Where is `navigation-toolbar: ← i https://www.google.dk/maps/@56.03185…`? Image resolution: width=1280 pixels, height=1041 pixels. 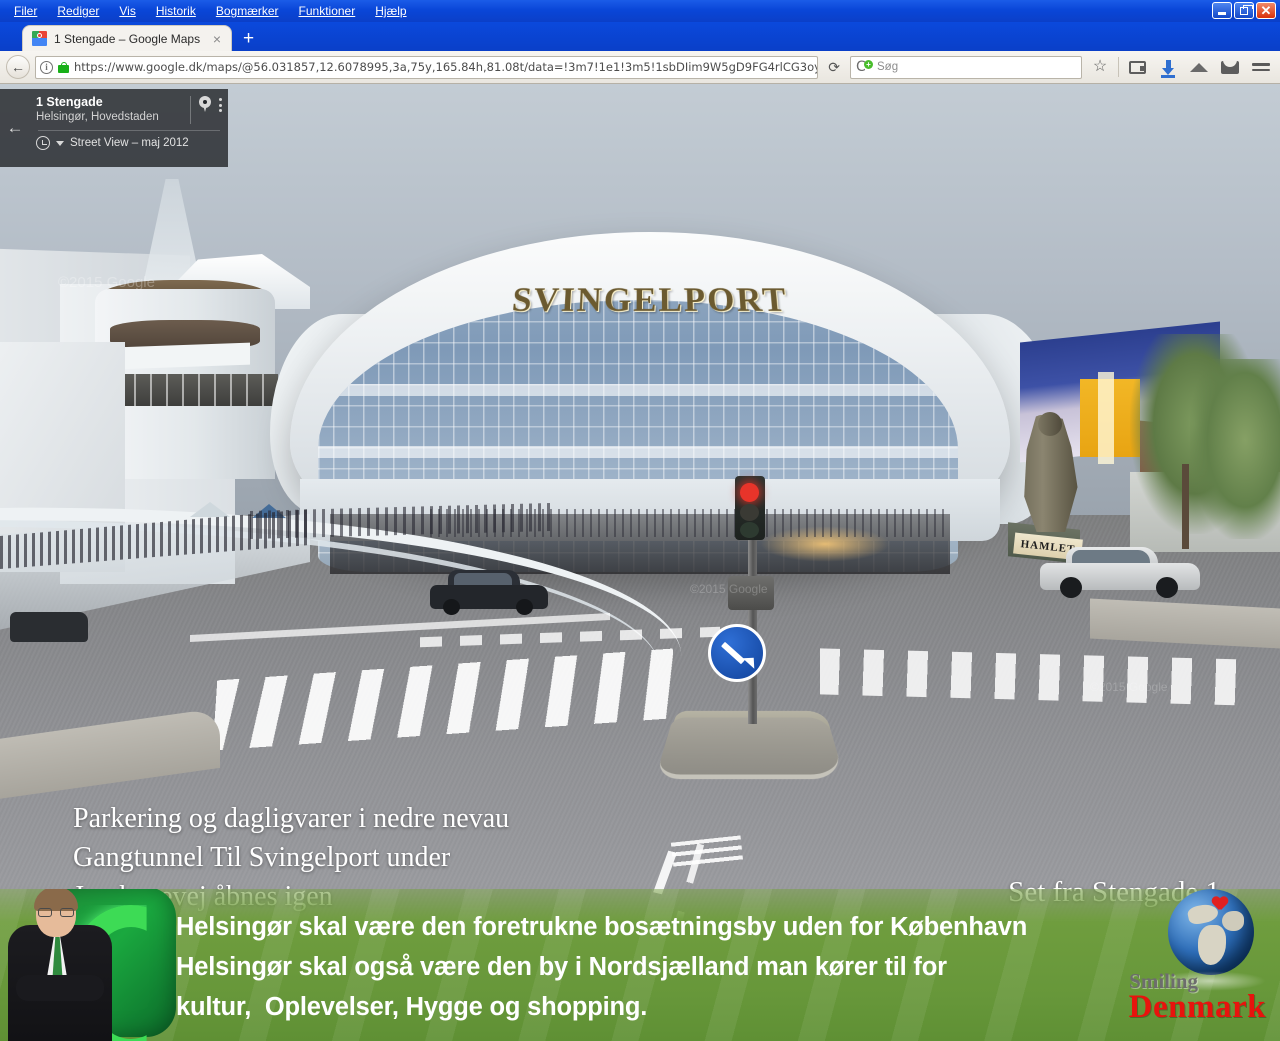
navigation-toolbar: ← i https://www.google.dk/maps/@56.03185… is located at coordinates (640, 67).